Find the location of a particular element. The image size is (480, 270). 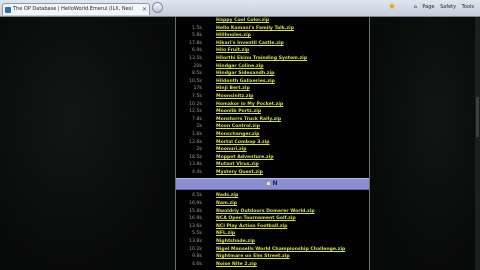

page-scrollbar is located at coordinates (477, 143).